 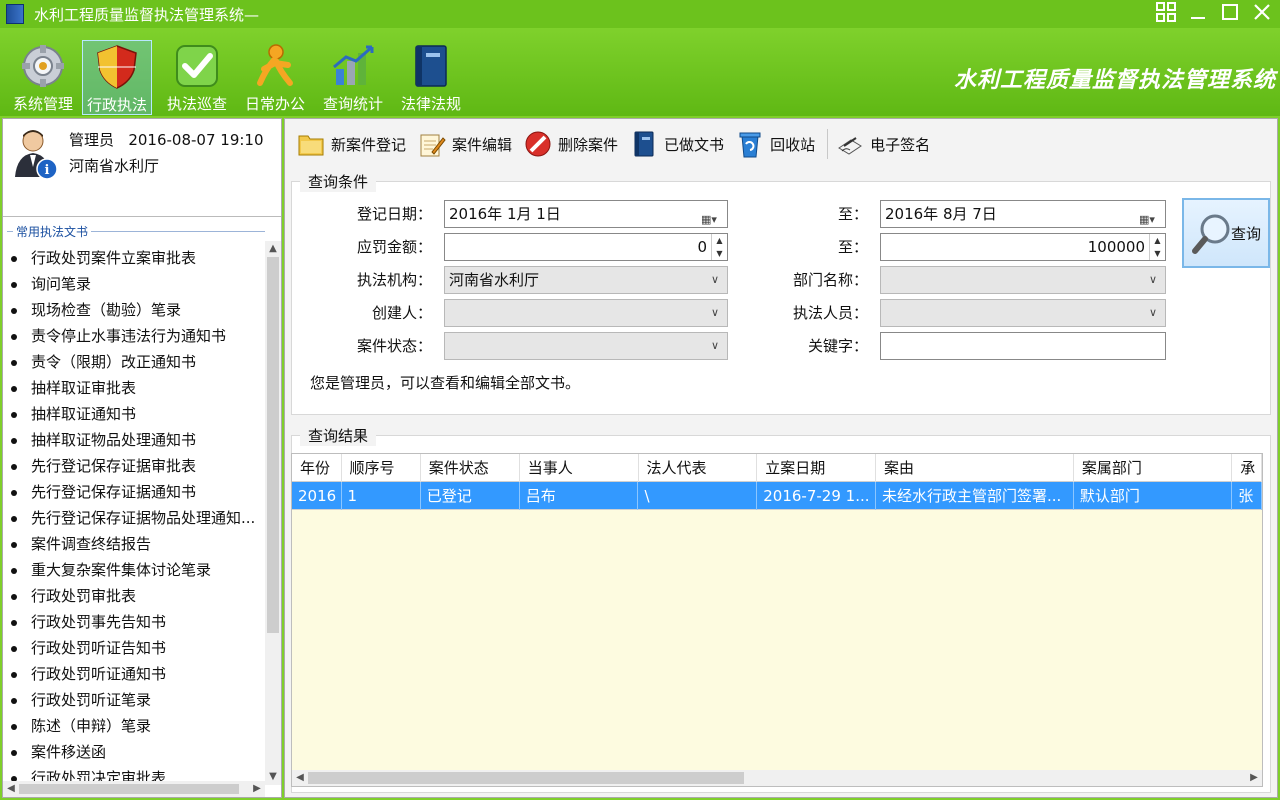 I want to click on menu-laws-regulations: 法律法规, so click(x=431, y=78).